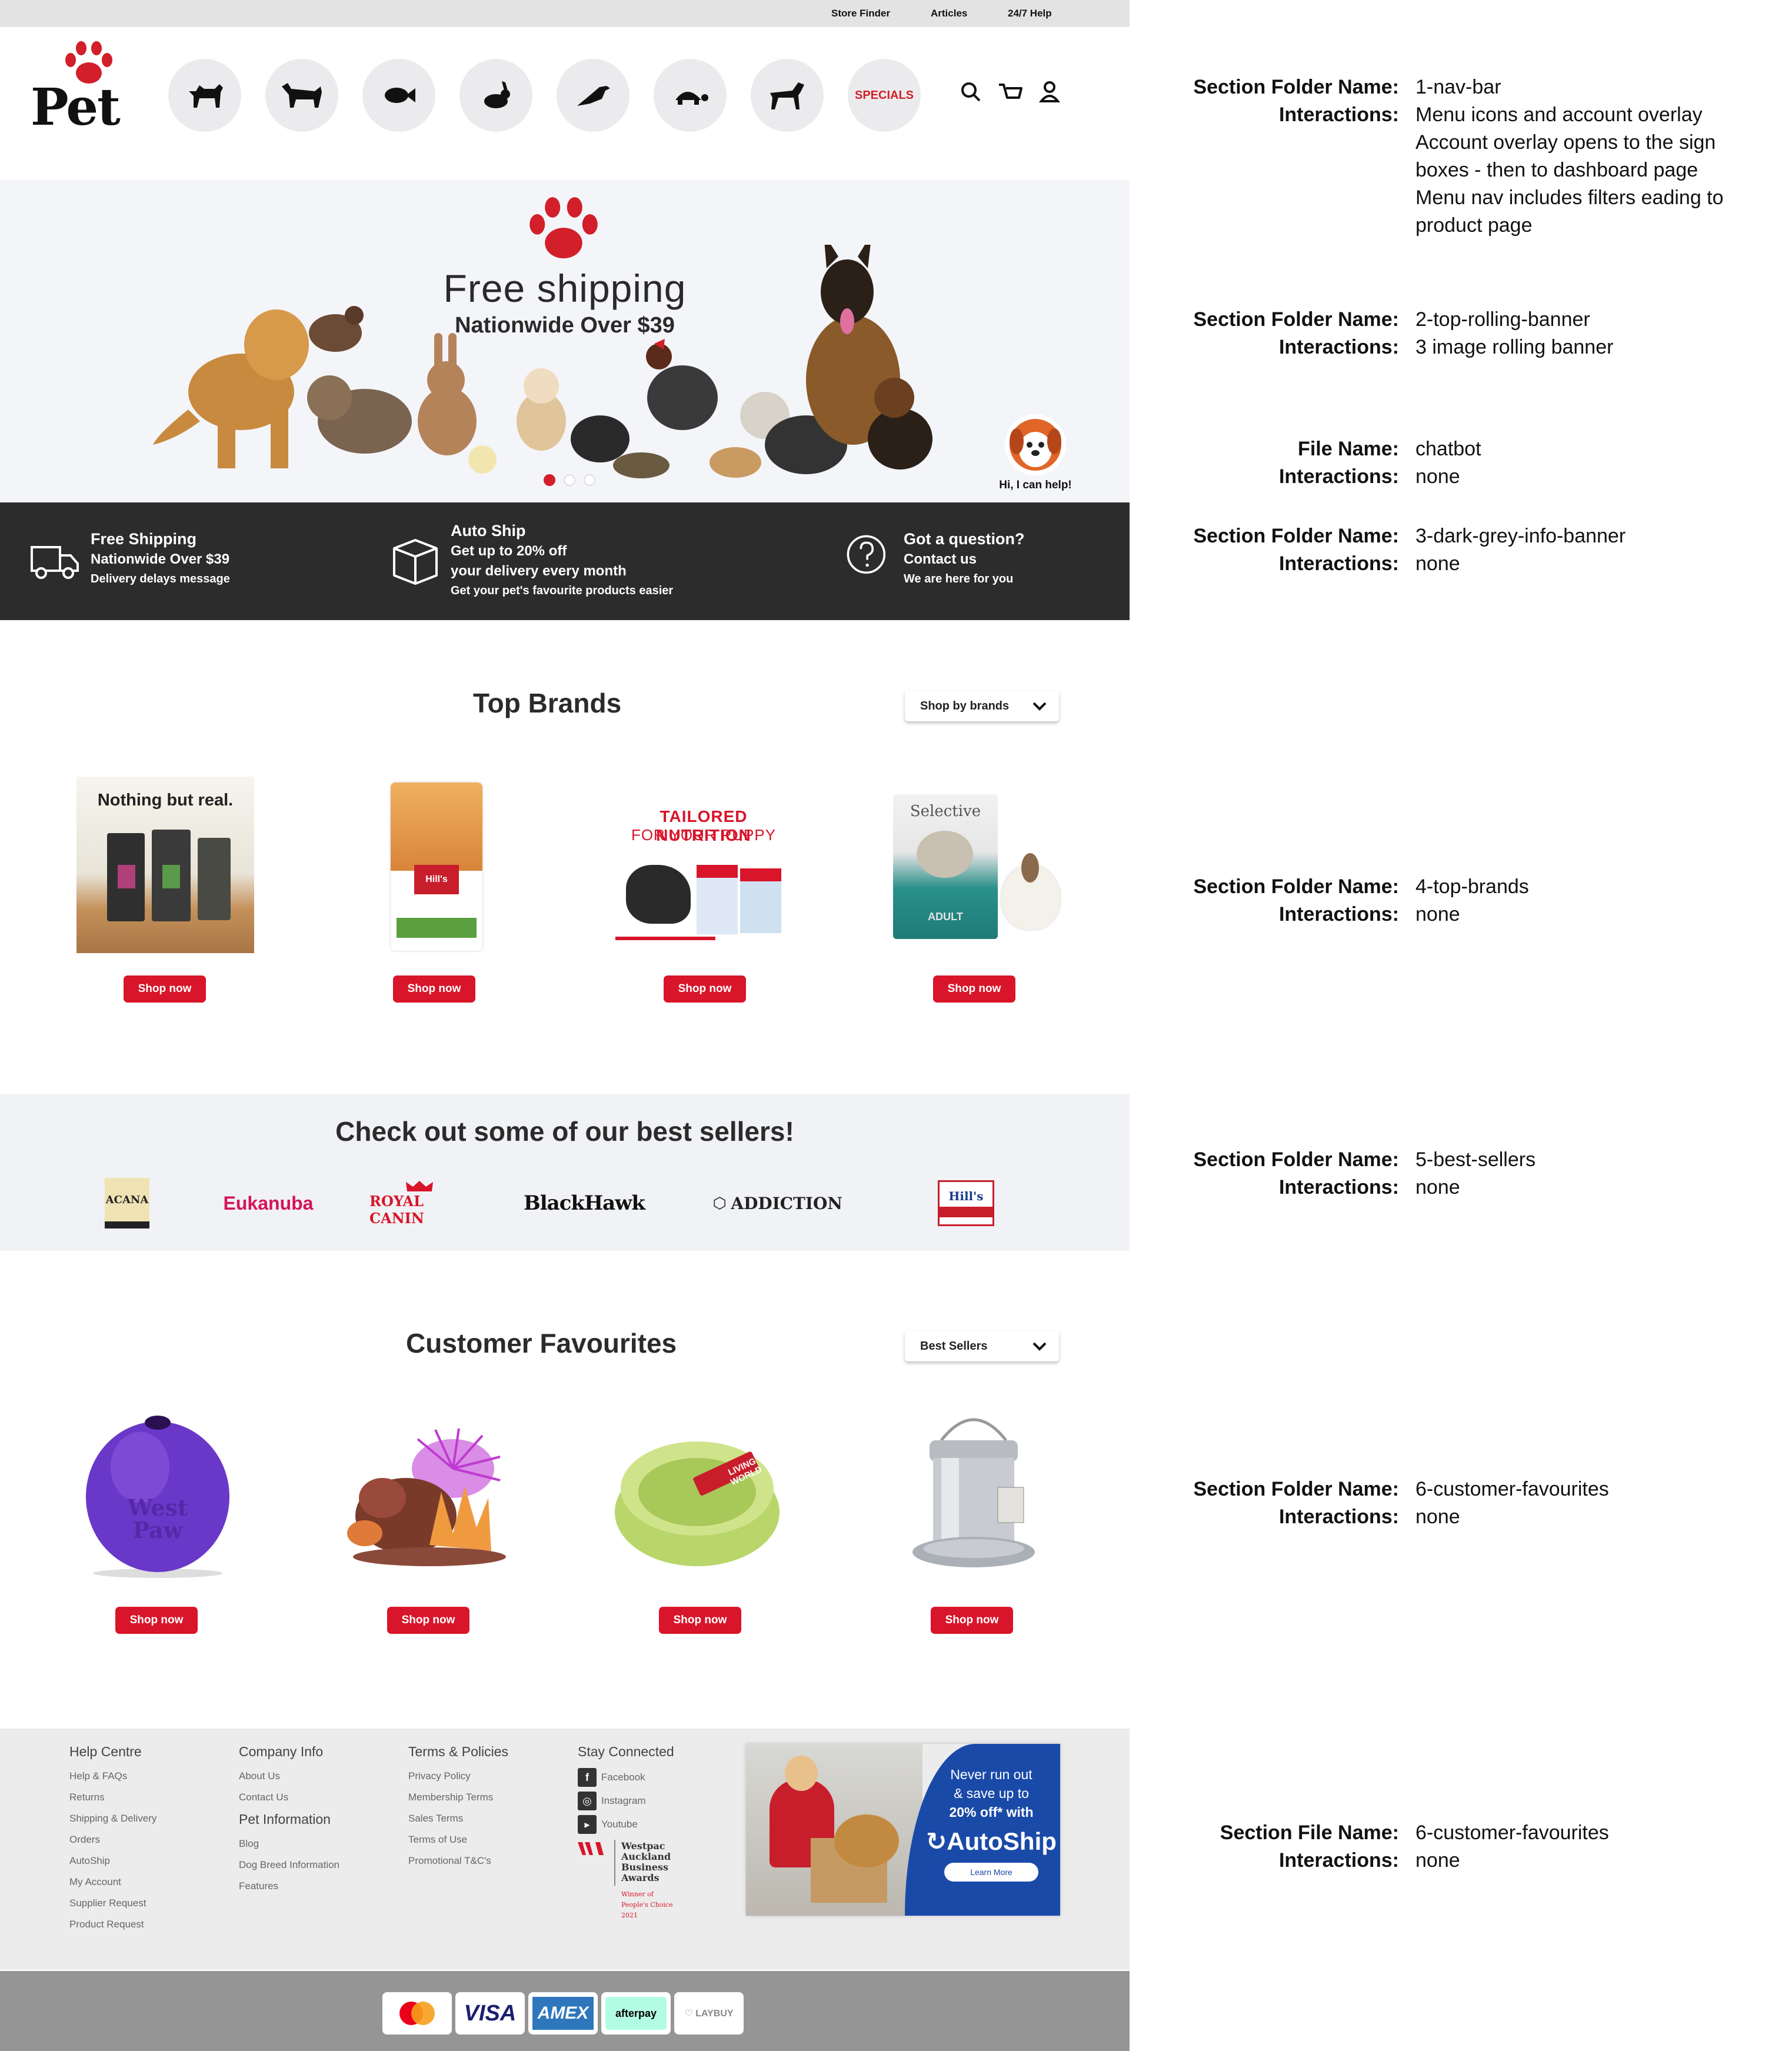  I want to click on footer-link: Help & FAQs, so click(113, 1776).